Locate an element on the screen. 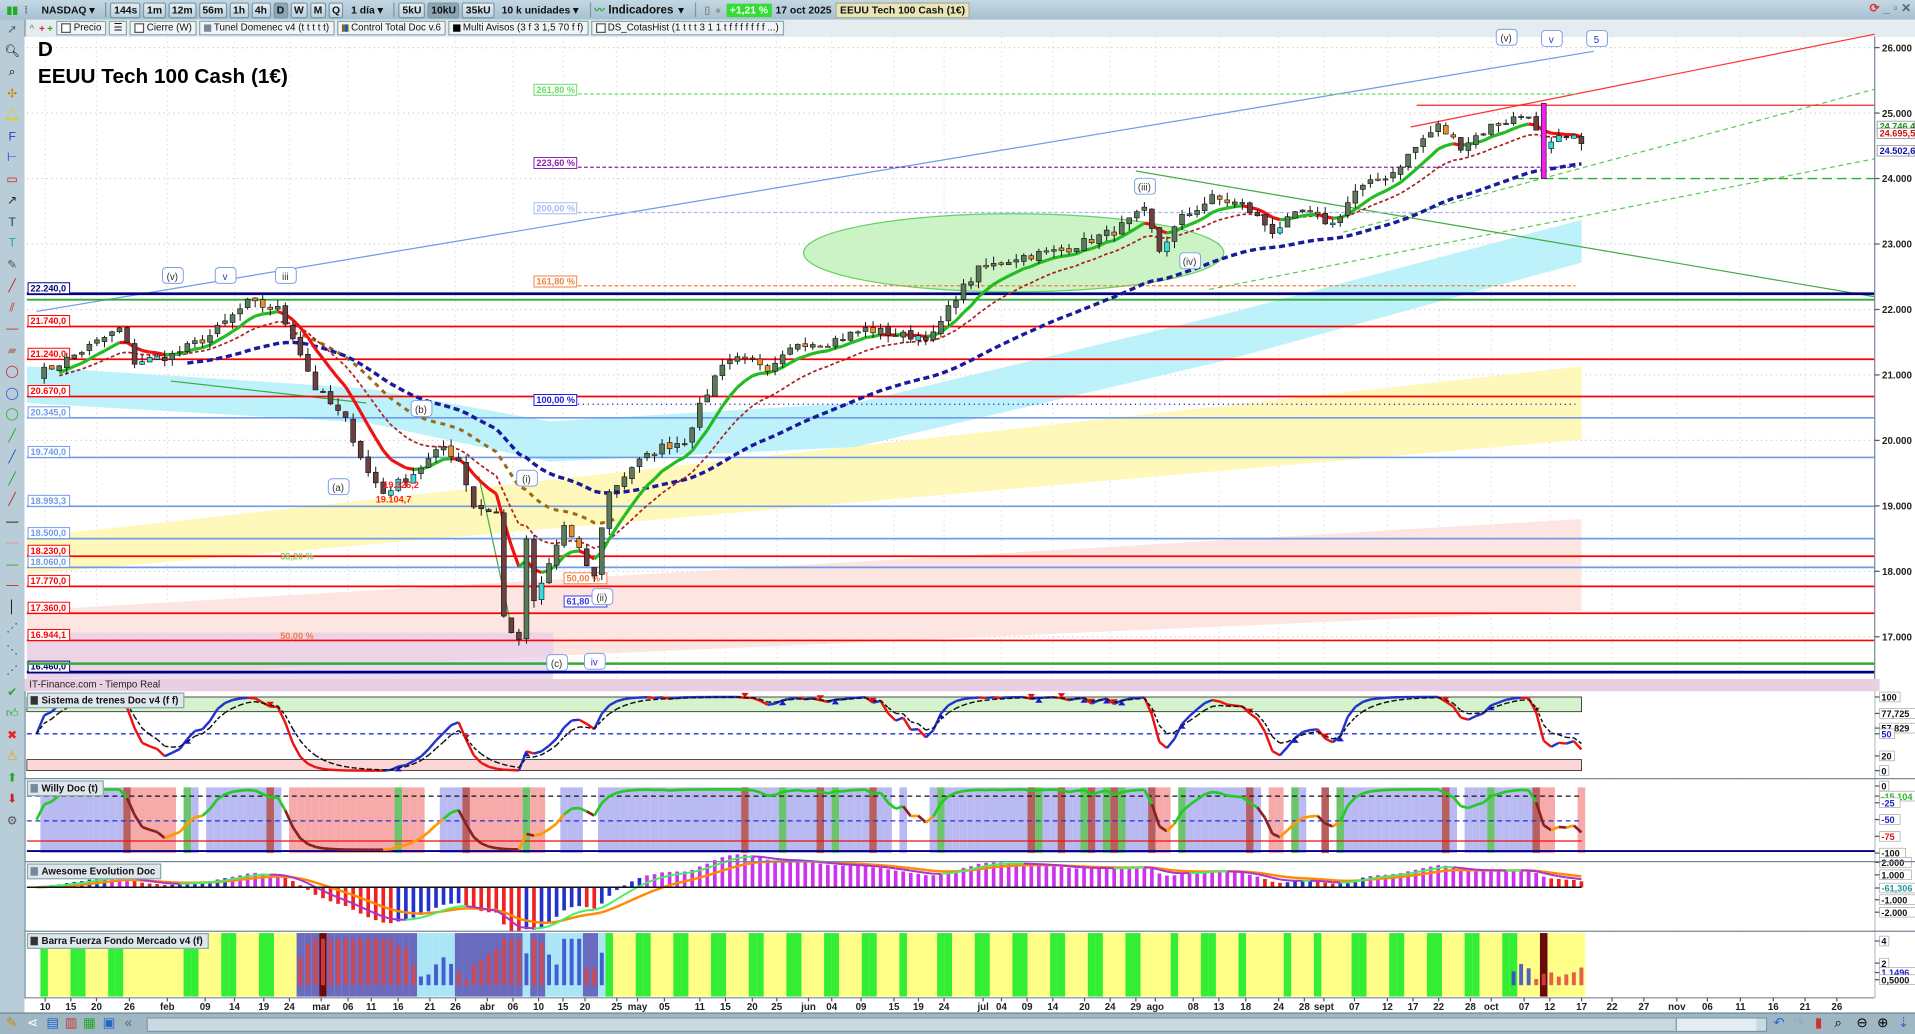 Image resolution: width=1915 pixels, height=1034 pixels. date-label: ago is located at coordinates (1155, 1007).